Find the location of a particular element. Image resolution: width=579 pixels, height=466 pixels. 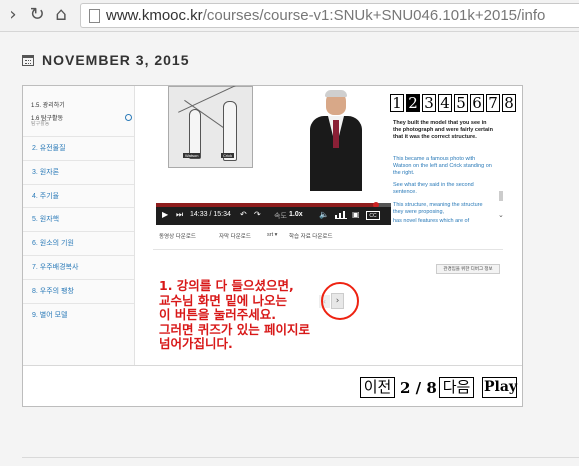

speed-label: 속도 is located at coordinates (280, 216).